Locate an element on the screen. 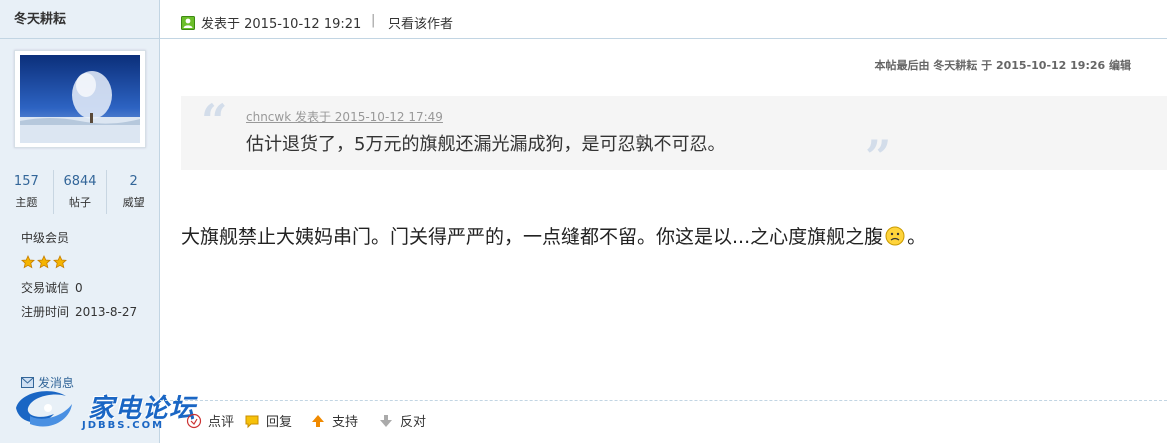 Image resolution: width=1167 pixels, height=443 pixels. thumbs-up-arrow-icon is located at coordinates (318, 420).